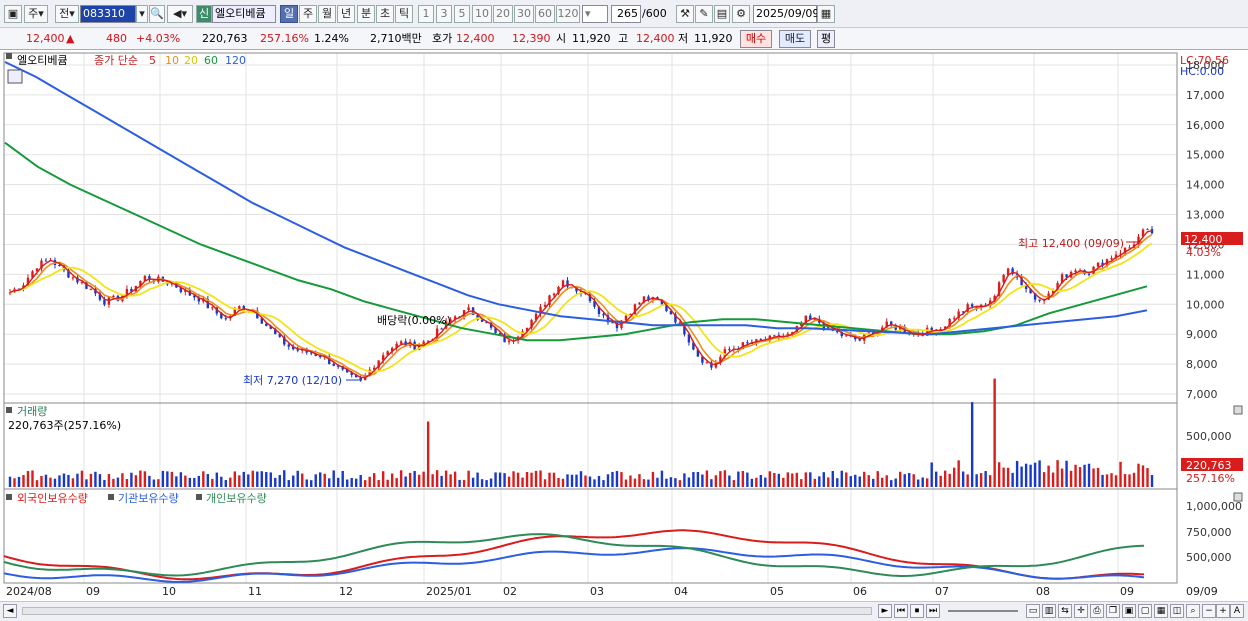 The width and height of the screenshot is (1248, 621). I want to click on search-icon: 🔍, so click(157, 14).